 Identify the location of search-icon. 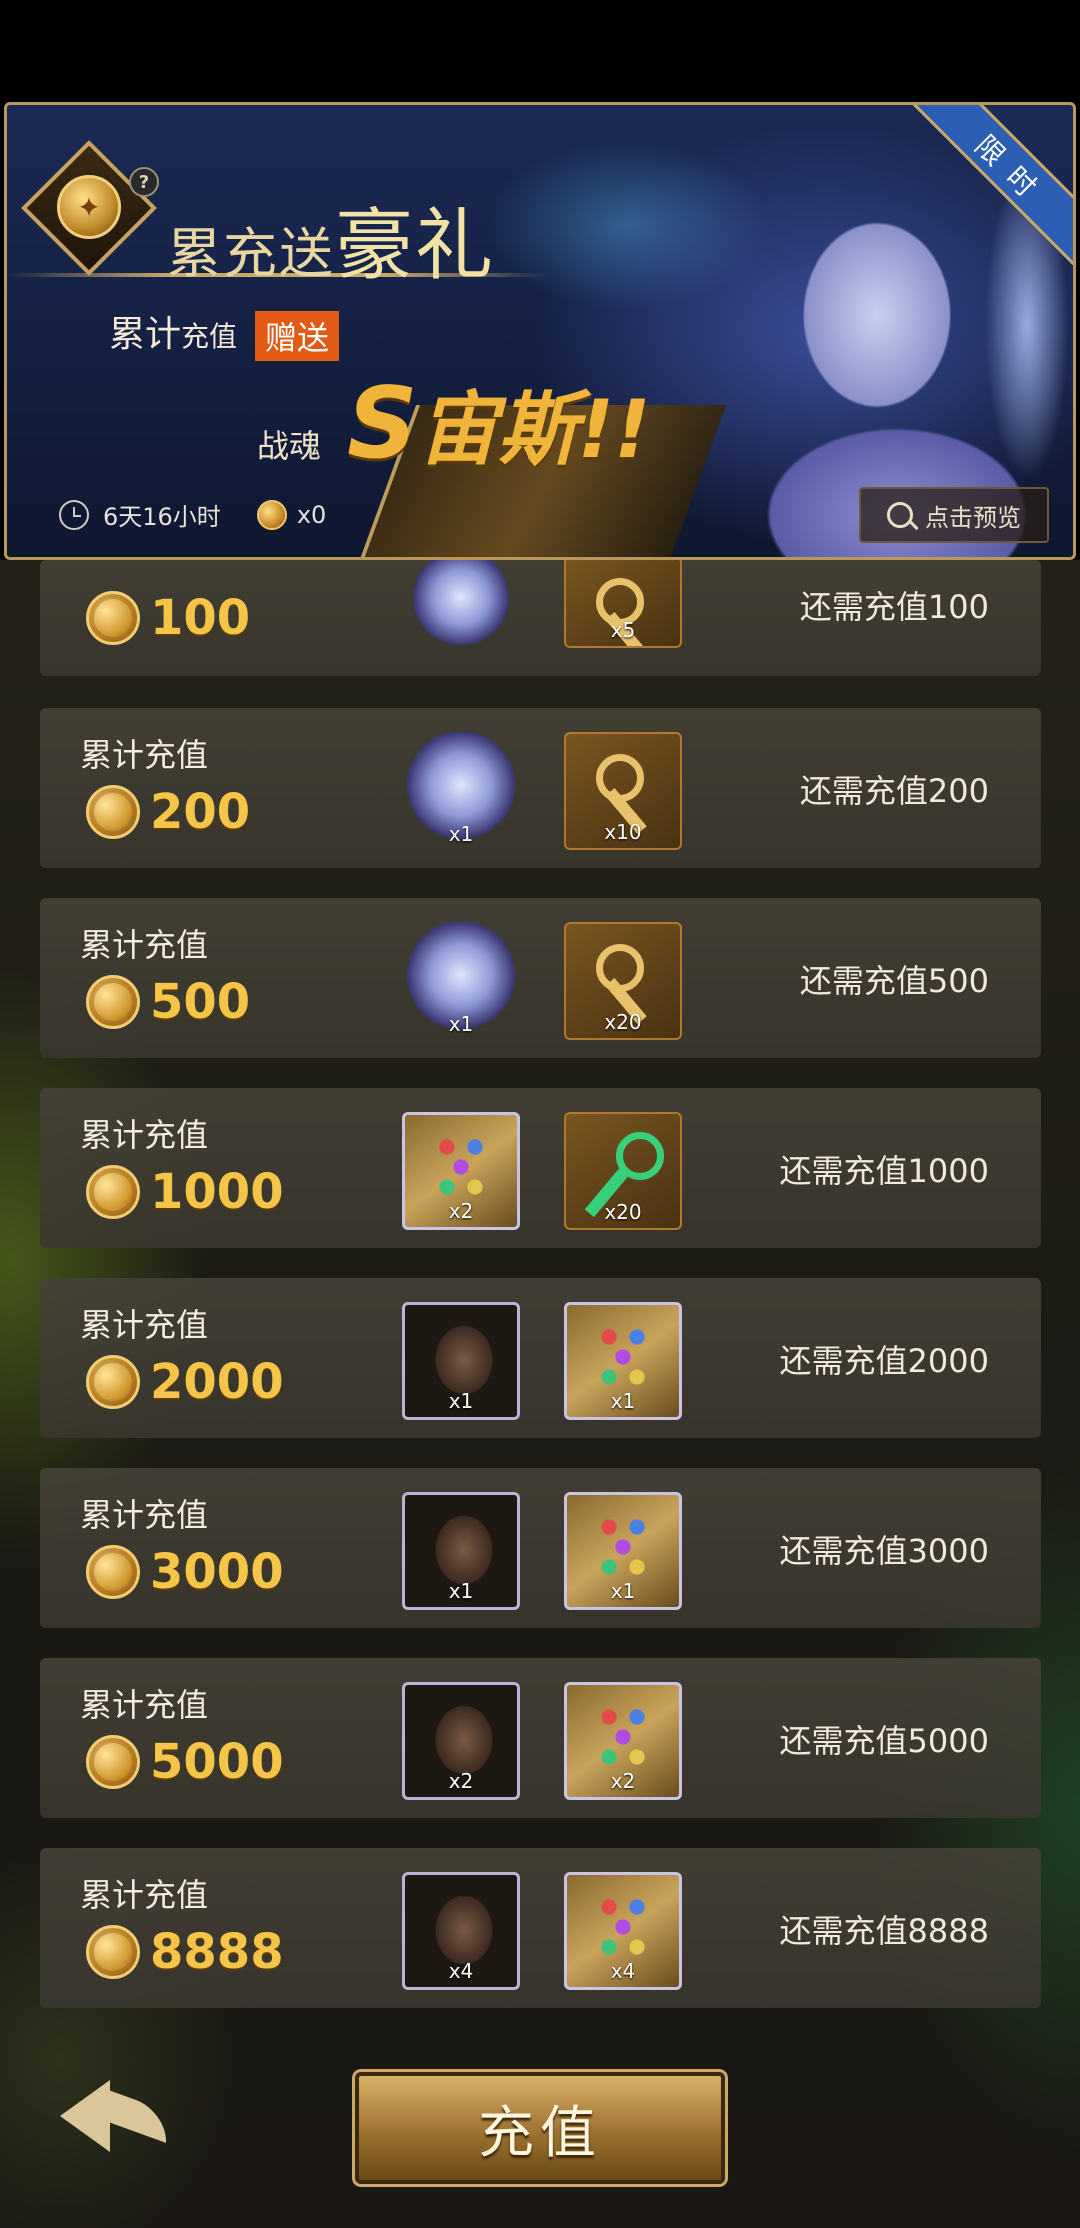
(900, 515).